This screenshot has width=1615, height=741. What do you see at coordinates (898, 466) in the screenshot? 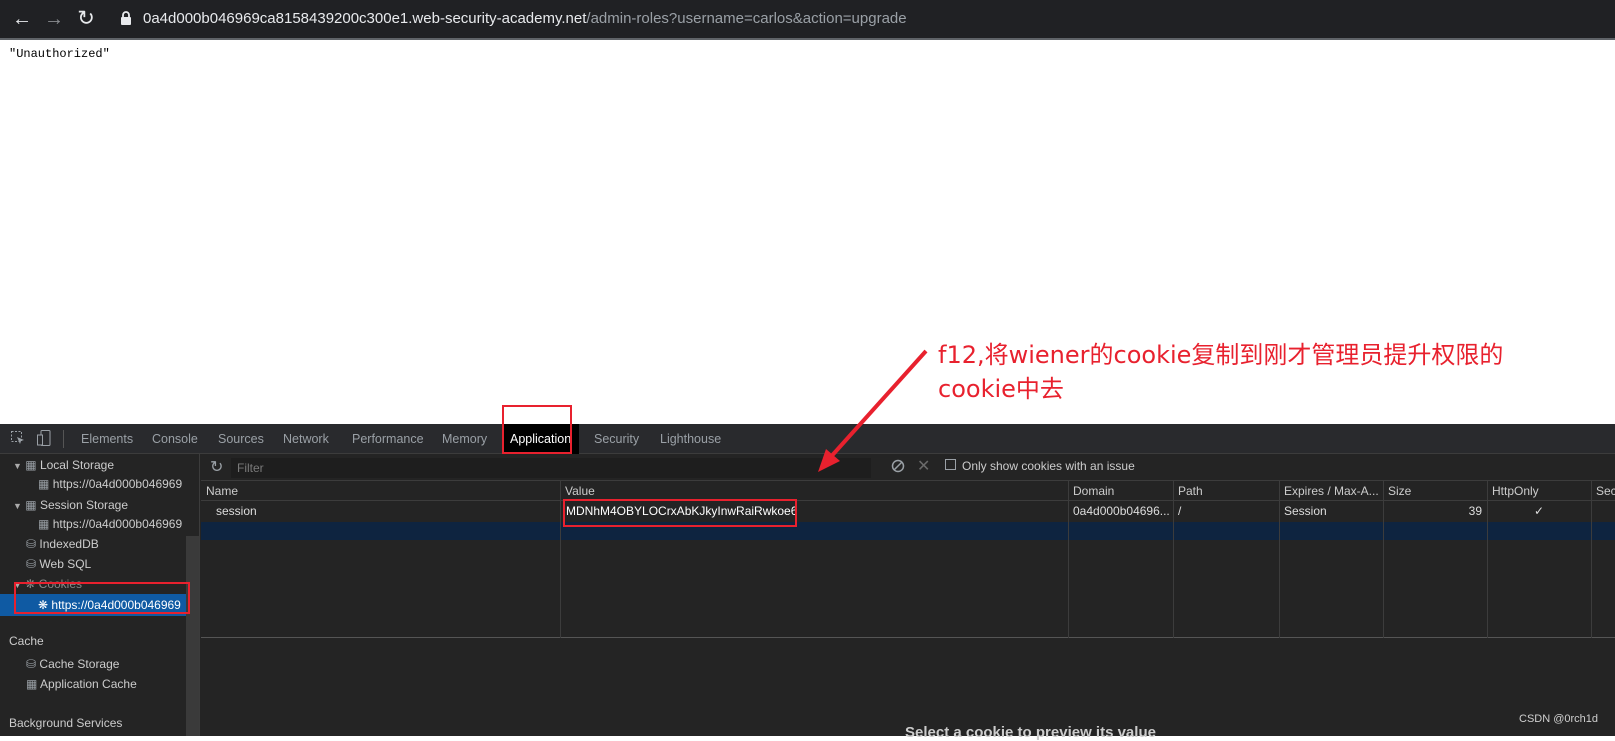
I see `clear-all-icon` at bounding box center [898, 466].